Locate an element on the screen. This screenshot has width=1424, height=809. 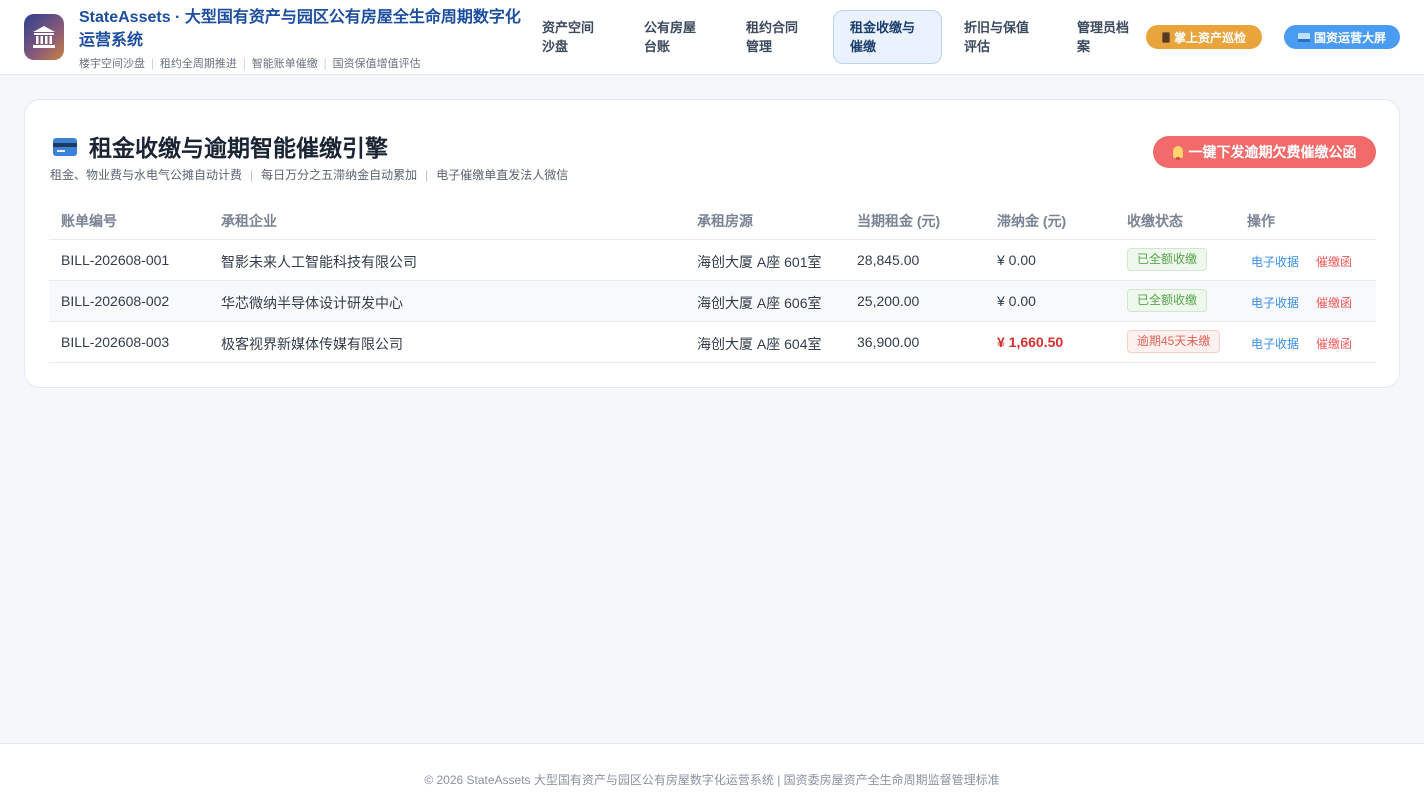
monitor-icon is located at coordinates (1303, 37).